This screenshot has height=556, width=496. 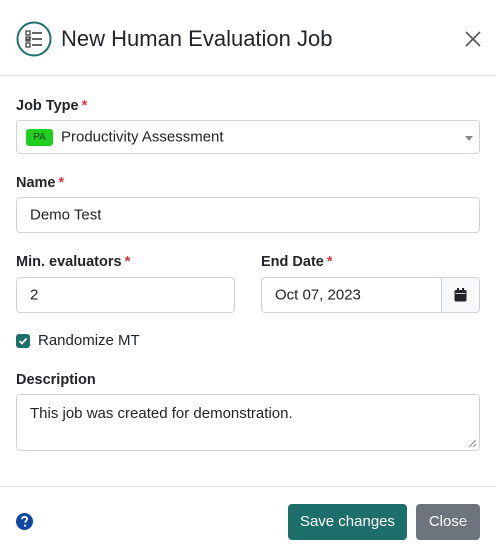 I want to click on date-picker-button, so click(x=460, y=295).